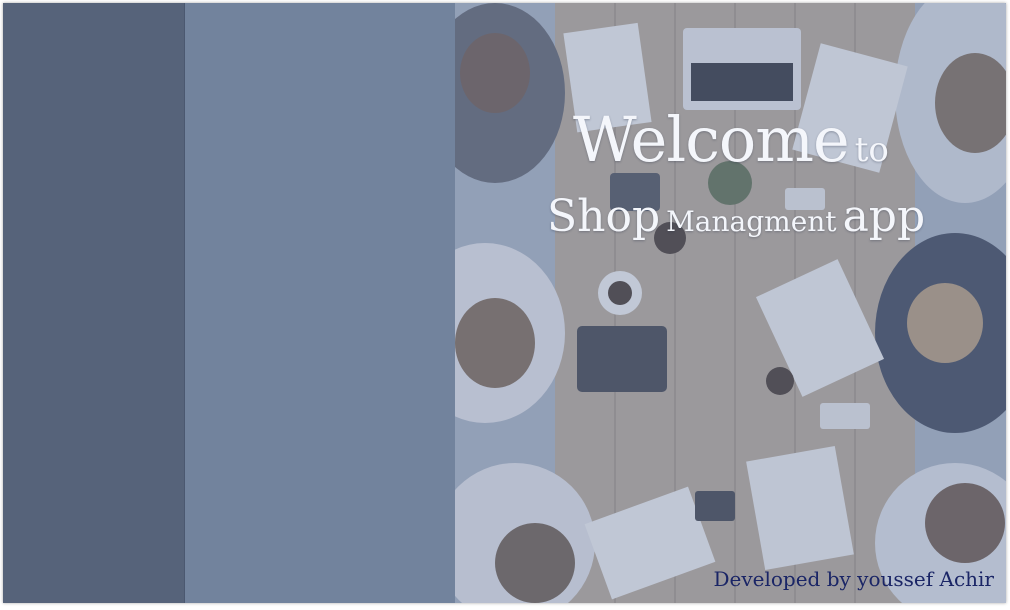  I want to click on app-name-heading: Shop Managment app, so click(736, 216).